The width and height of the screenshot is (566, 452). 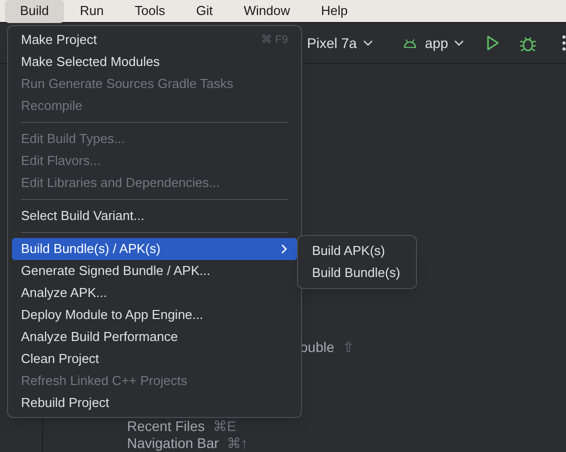 What do you see at coordinates (154, 337) in the screenshot?
I see `menu-item: Analyze Build Performance` at bounding box center [154, 337].